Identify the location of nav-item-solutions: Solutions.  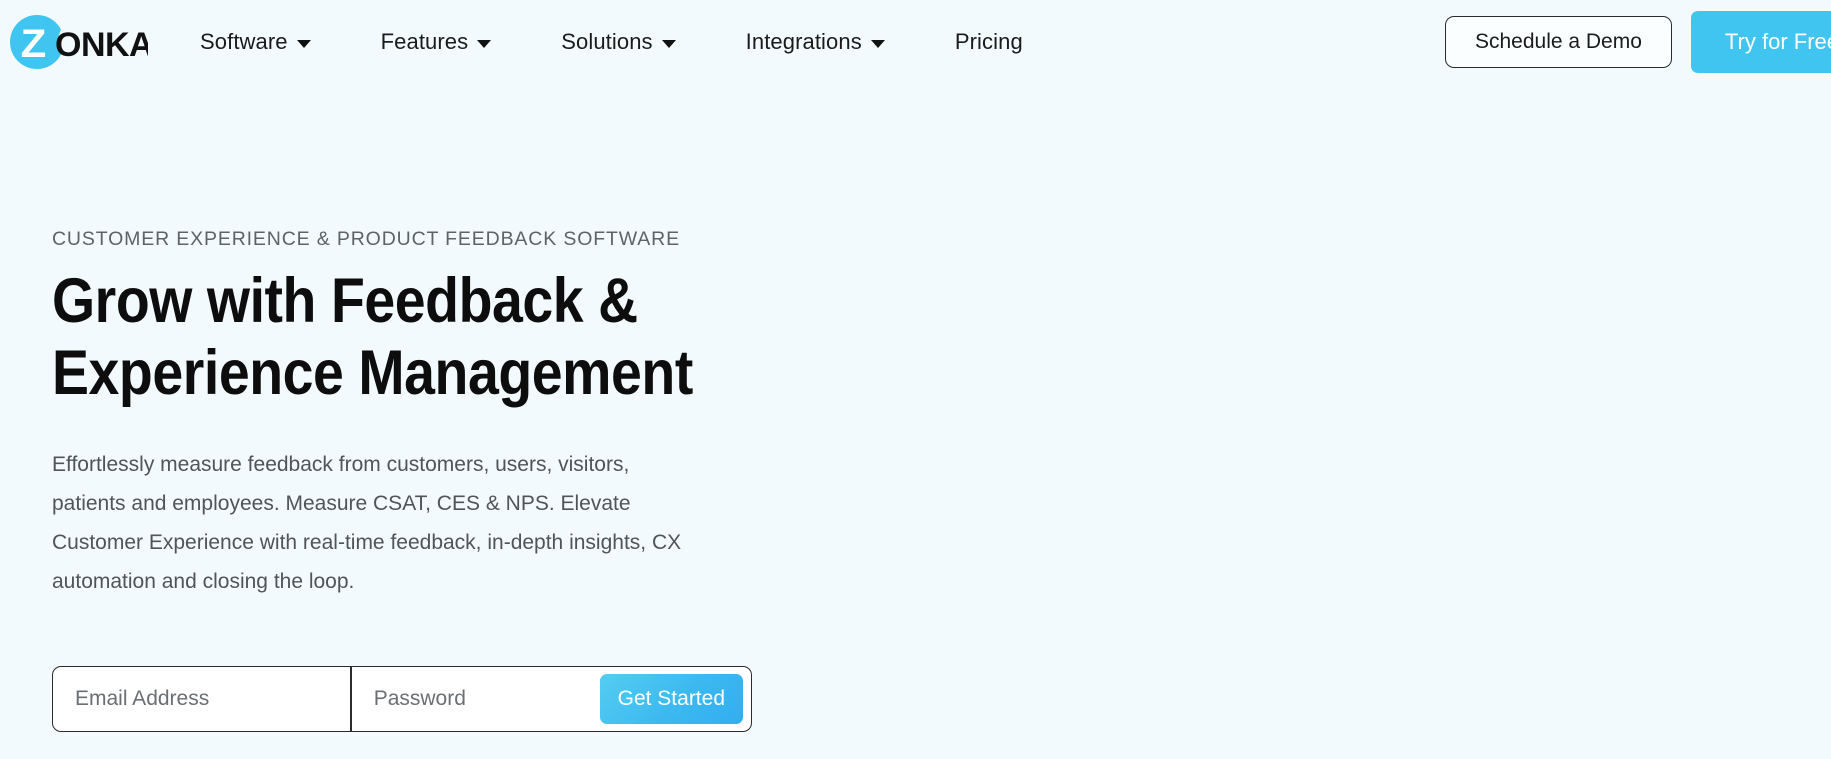
(618, 42).